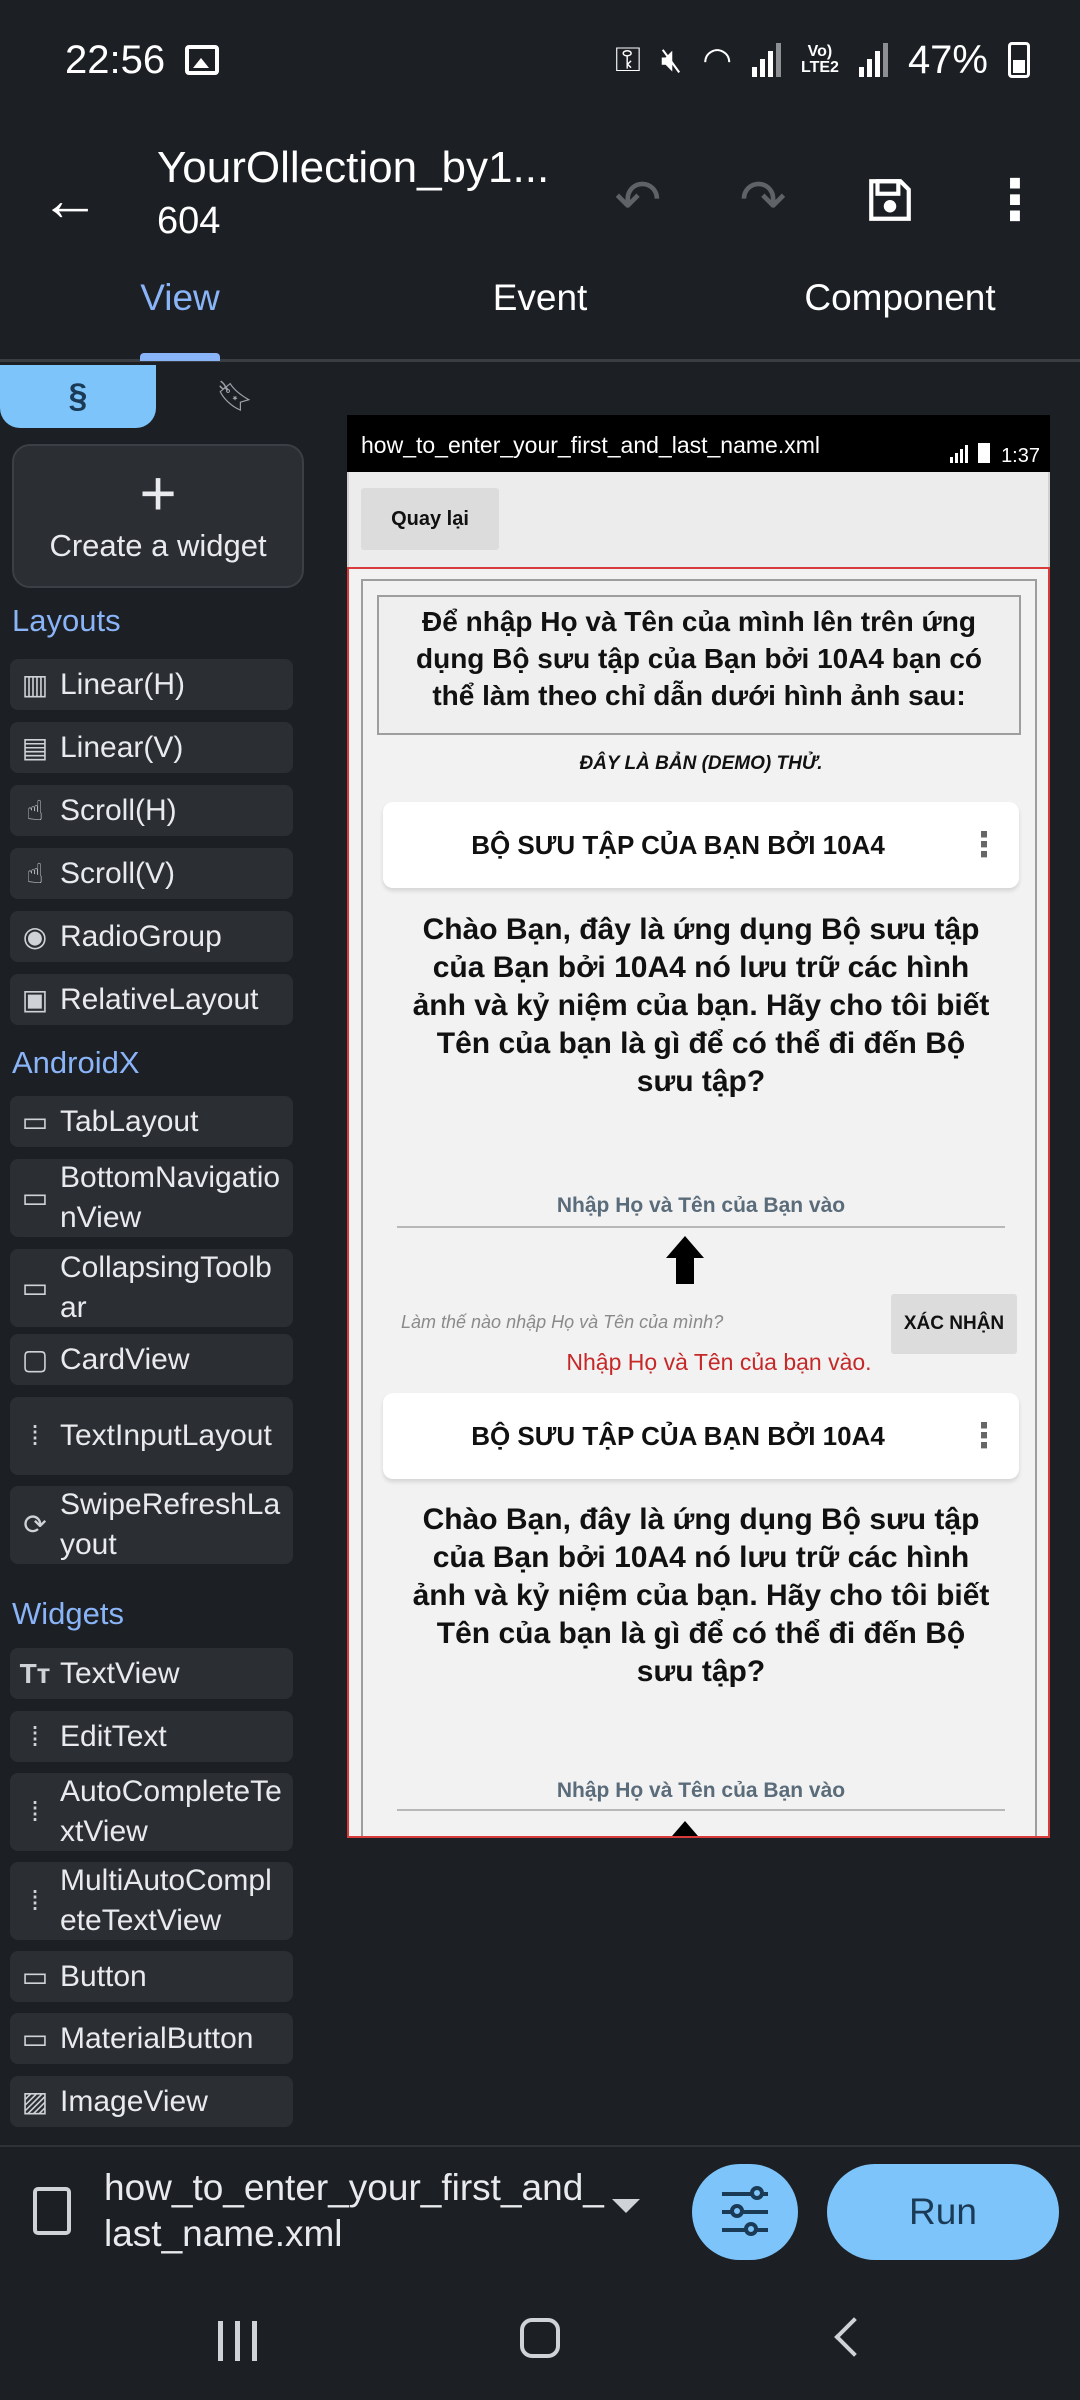 Image resolution: width=1080 pixels, height=2400 pixels. I want to click on card-header-2: BỘ SƯU TẬP CỦA BẠN BỞI 10A4 ⋮, so click(701, 1436).